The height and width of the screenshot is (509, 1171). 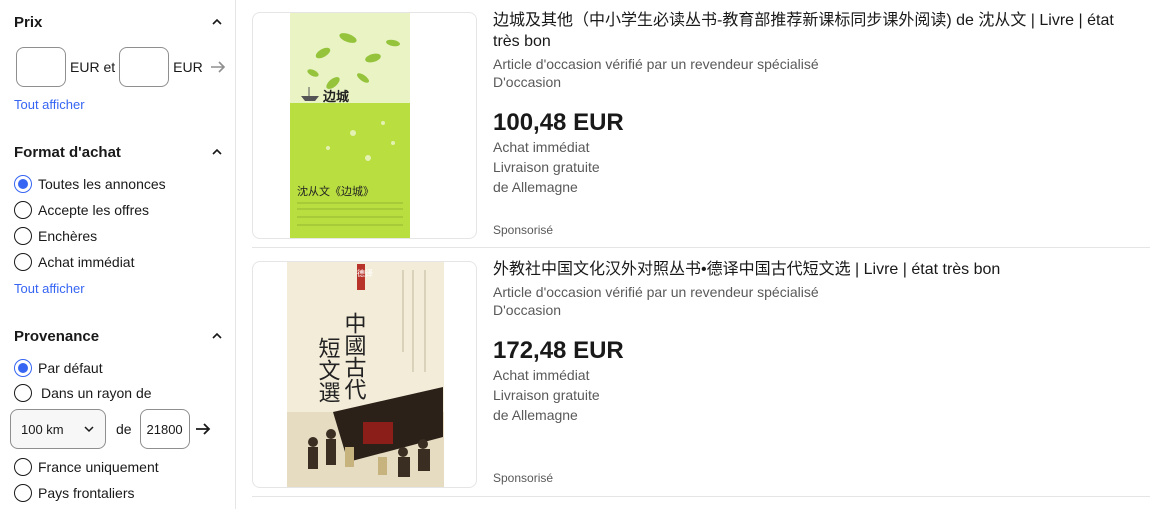 I want to click on cover-title-line-1: 中國古代, so click(x=354, y=356).